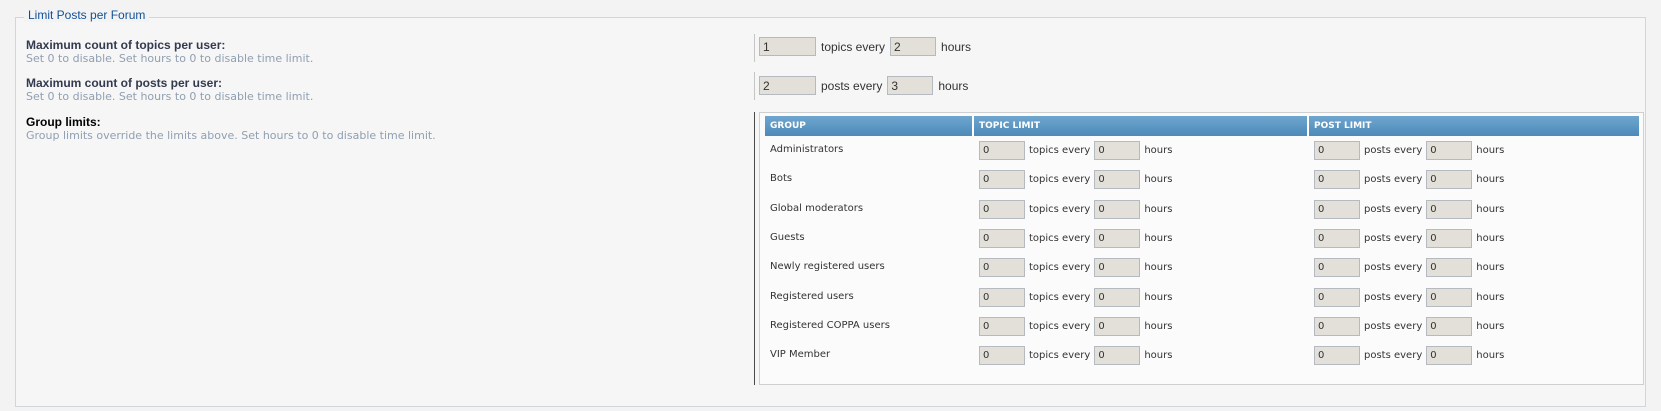 The height and width of the screenshot is (411, 1661). Describe the element at coordinates (1202, 238) in the screenshot. I see `table-row: Guests topics every hours posts every hours` at that location.